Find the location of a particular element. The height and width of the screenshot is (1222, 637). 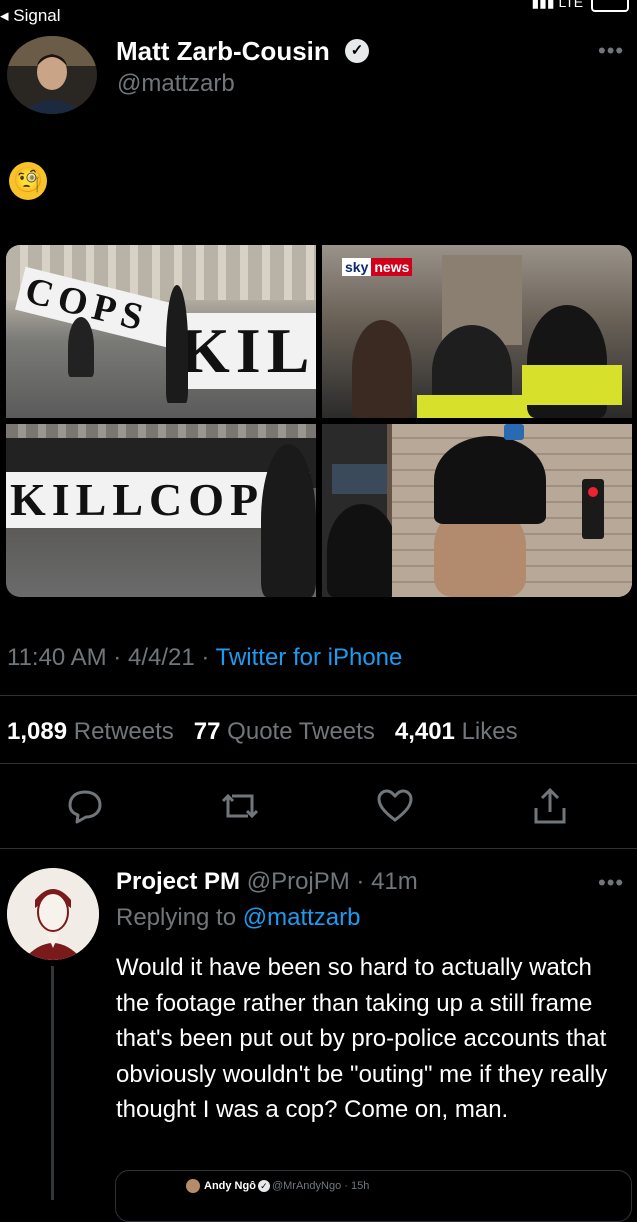

news-logo-text: news is located at coordinates (392, 267).